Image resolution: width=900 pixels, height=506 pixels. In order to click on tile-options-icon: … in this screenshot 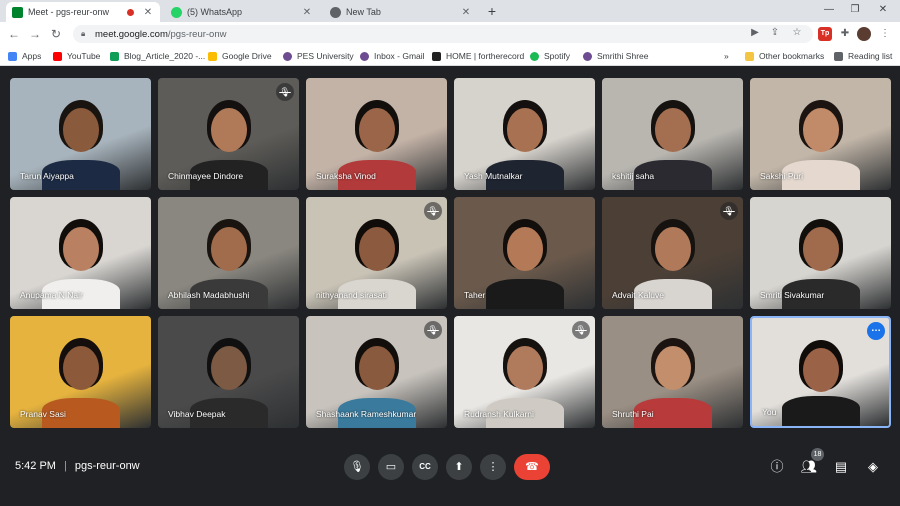, I will do `click(876, 331)`.